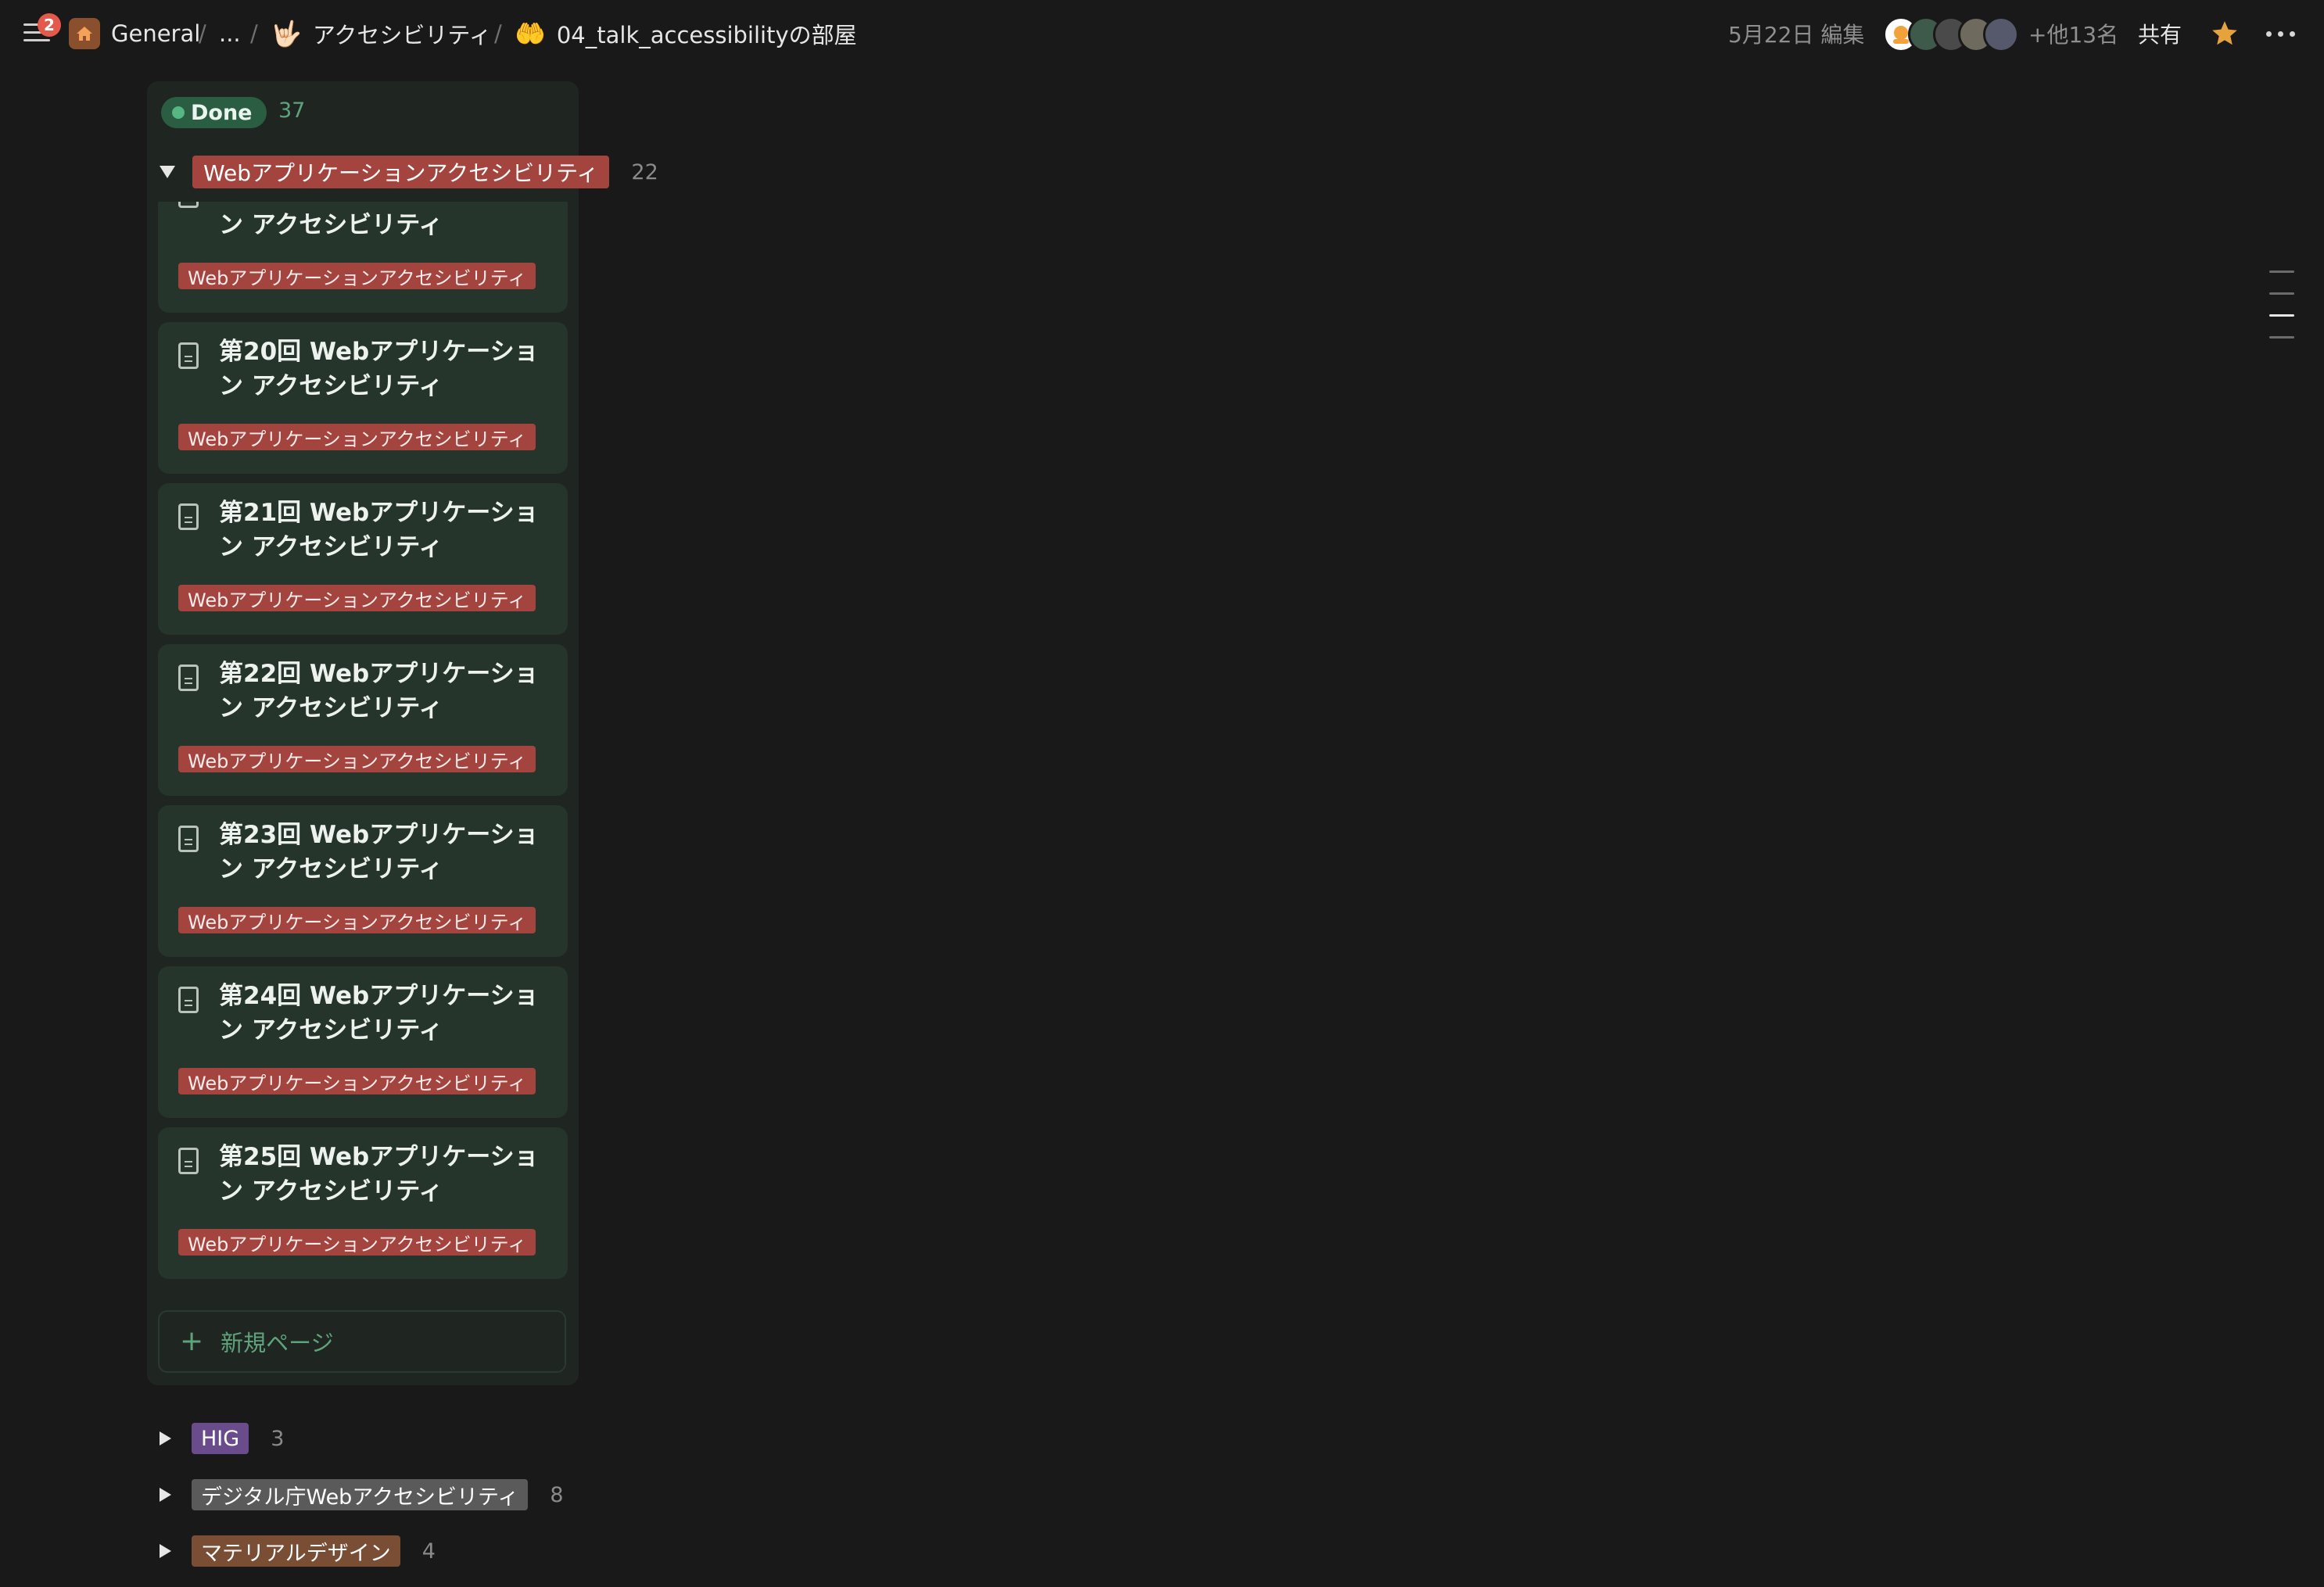 This screenshot has height=1587, width=2324. I want to click on breadcrumb-accessibility: 🤟🏻 アクセシビリティ, so click(381, 33).